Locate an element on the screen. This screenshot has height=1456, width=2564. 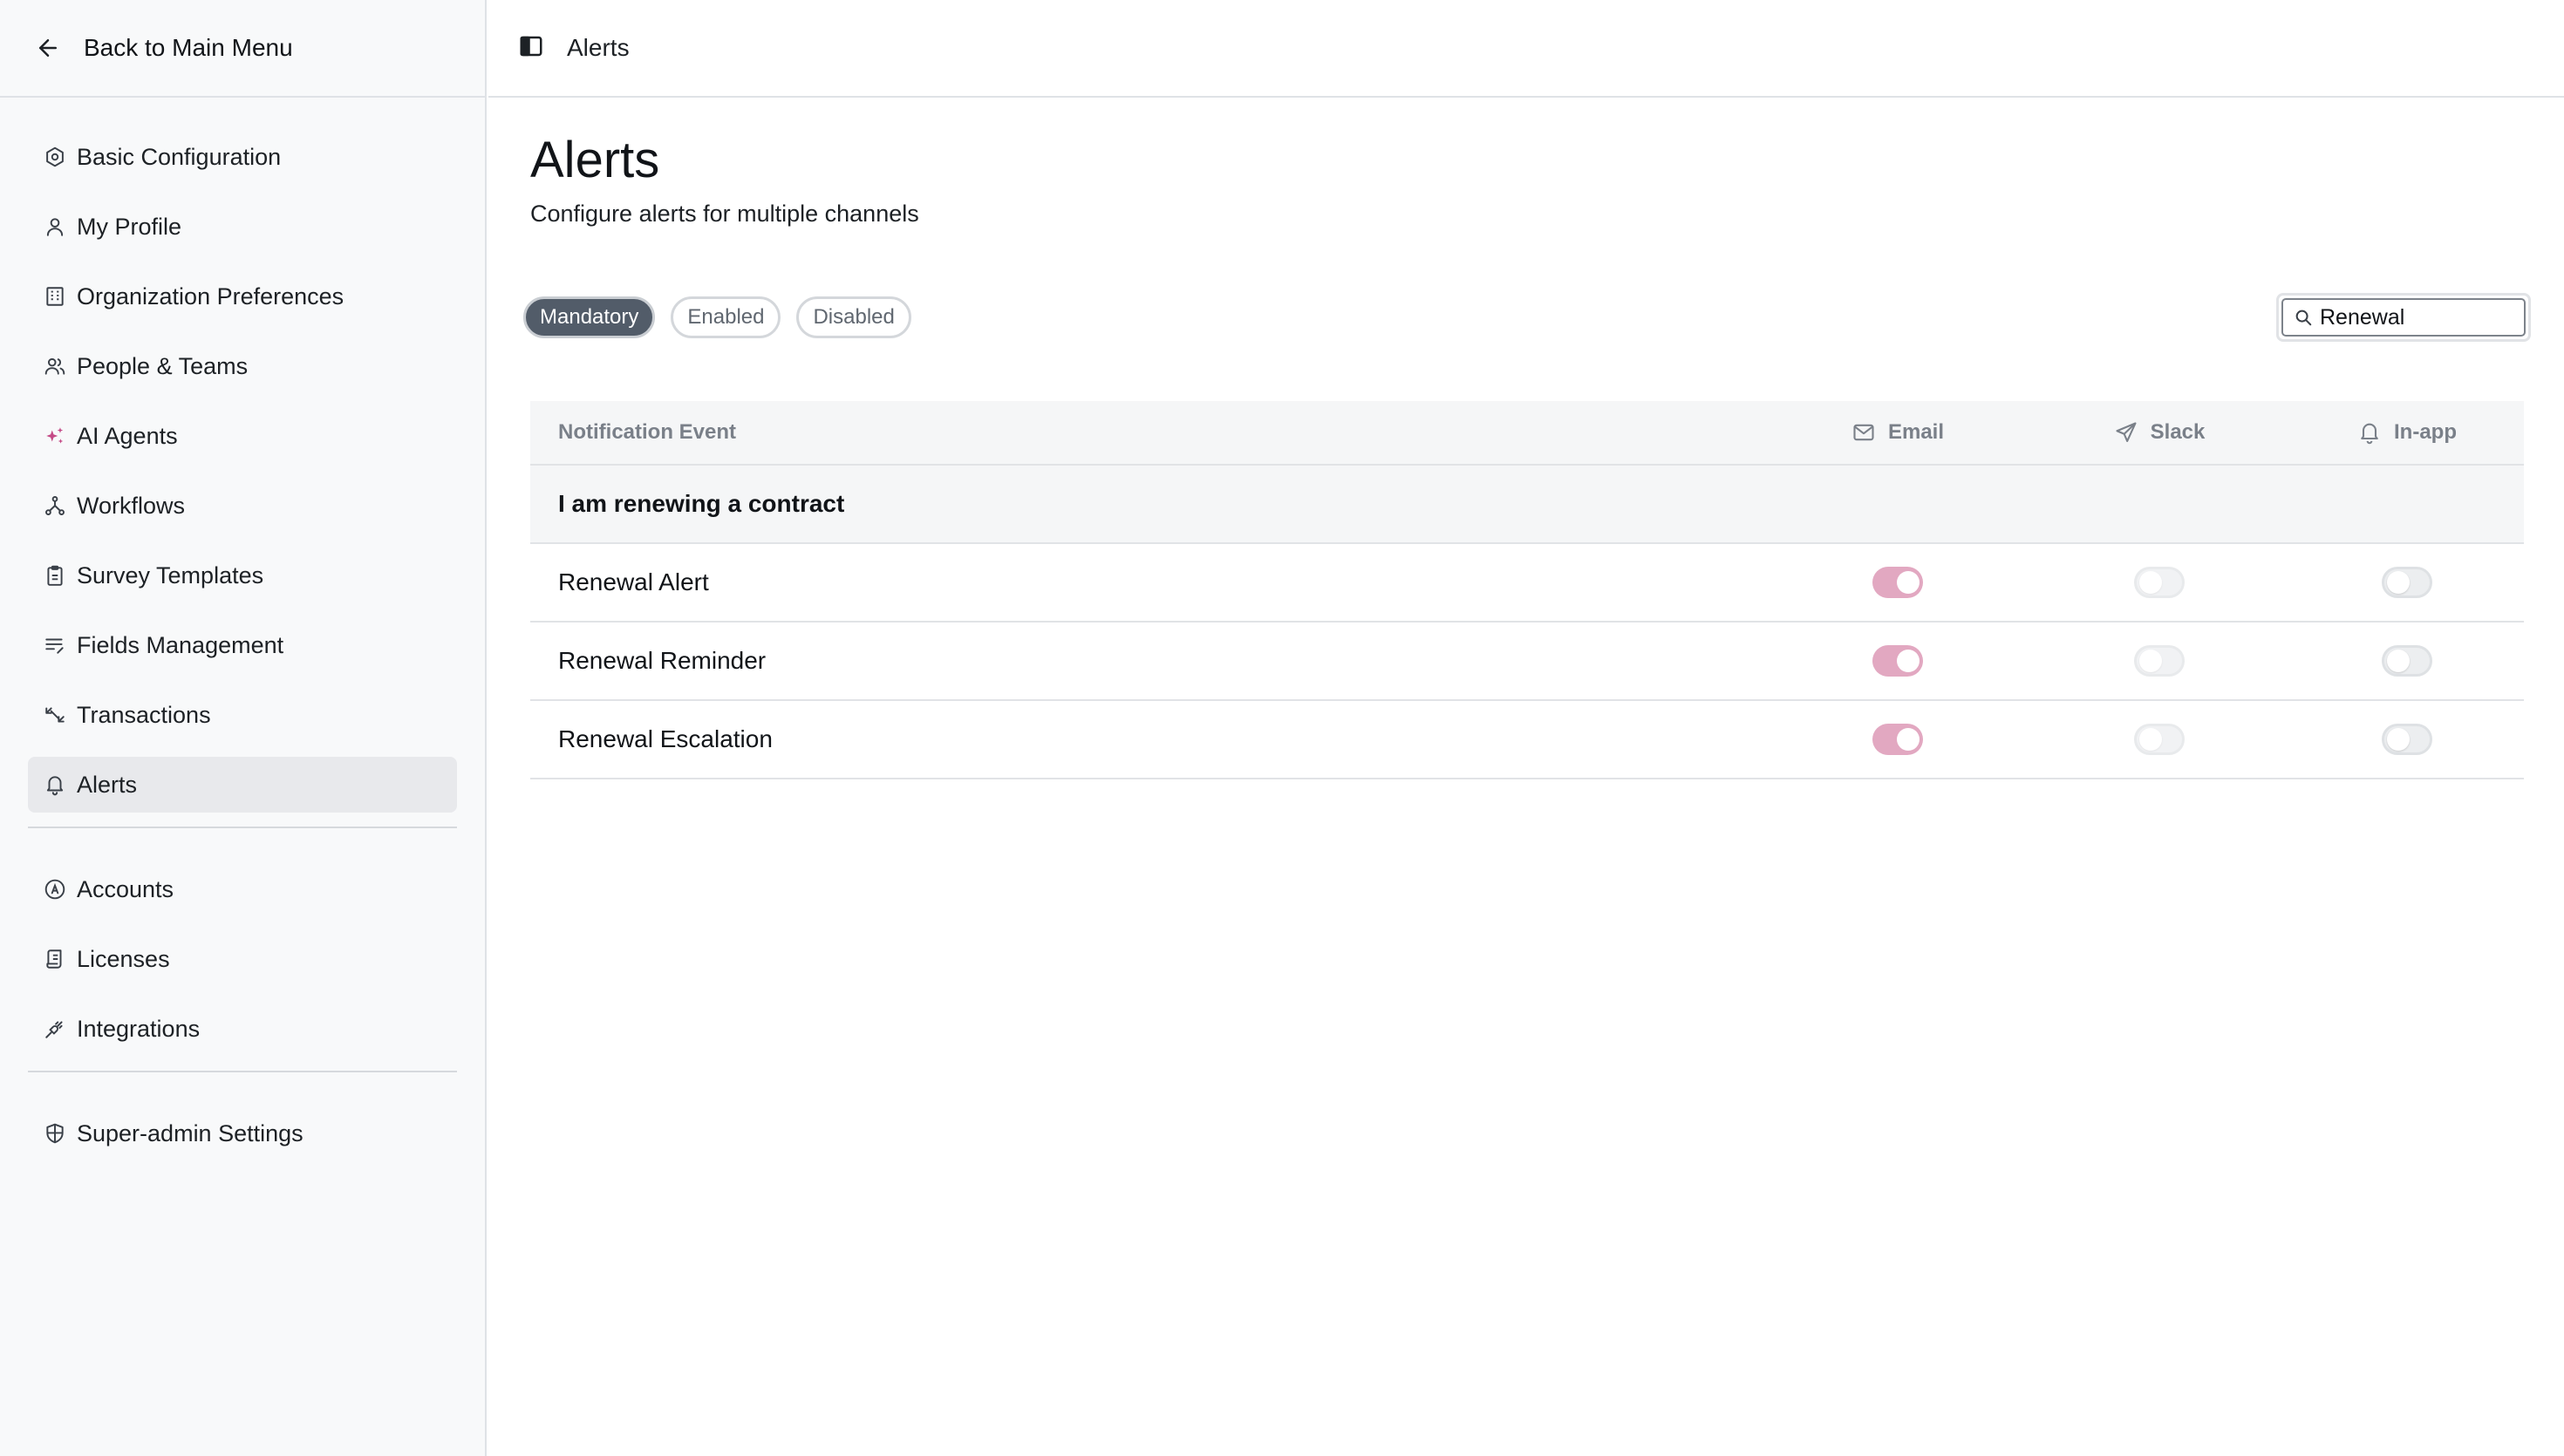
column-header-email: Email is located at coordinates (1898, 432).